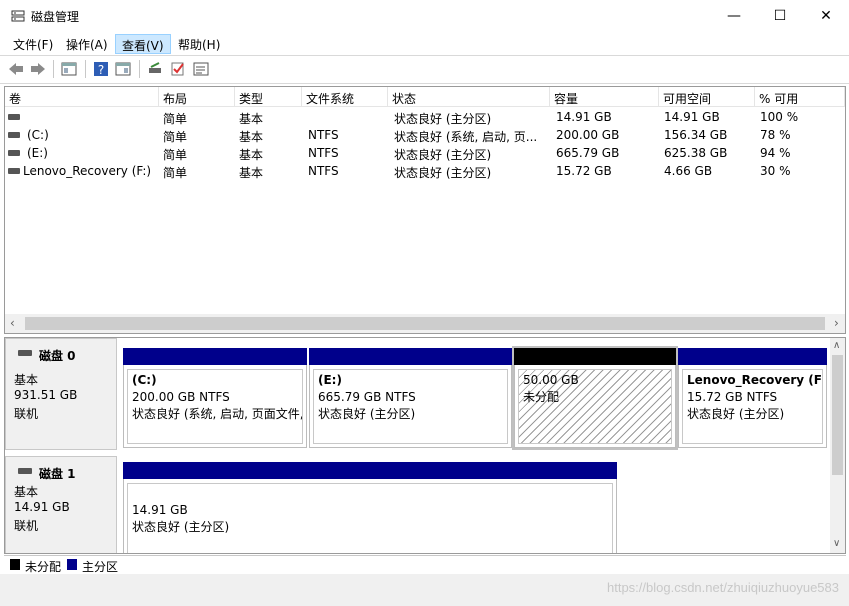 Image resolution: width=849 pixels, height=606 pixels. I want to click on volume-capacity: 15.72 GB, so click(584, 171).